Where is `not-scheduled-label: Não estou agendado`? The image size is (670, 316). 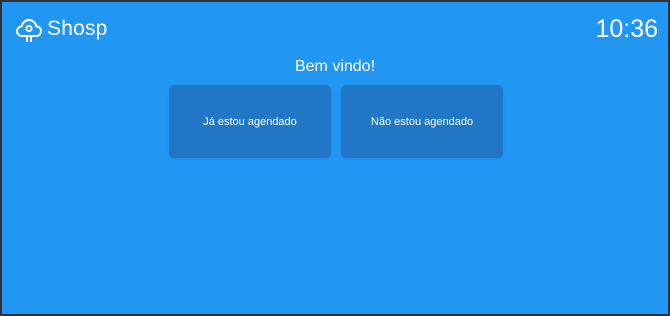
not-scheduled-label: Não estou agendado is located at coordinates (422, 121).